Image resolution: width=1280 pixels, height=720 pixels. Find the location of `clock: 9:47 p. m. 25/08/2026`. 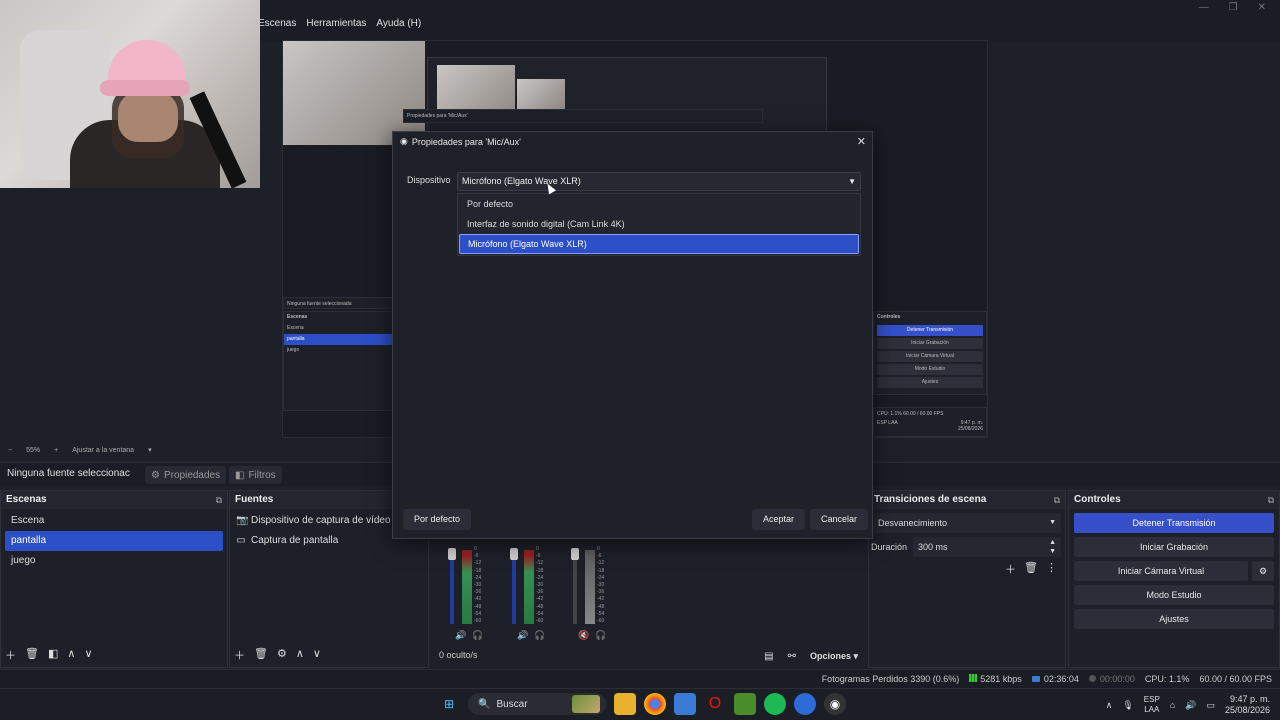

clock: 9:47 p. m. 25/08/2026 is located at coordinates (1247, 705).